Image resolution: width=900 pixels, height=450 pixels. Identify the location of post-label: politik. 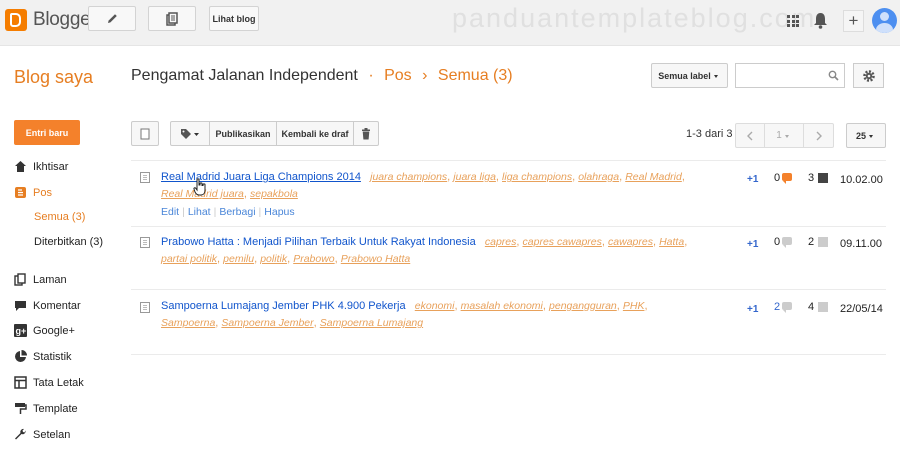
(273, 259).